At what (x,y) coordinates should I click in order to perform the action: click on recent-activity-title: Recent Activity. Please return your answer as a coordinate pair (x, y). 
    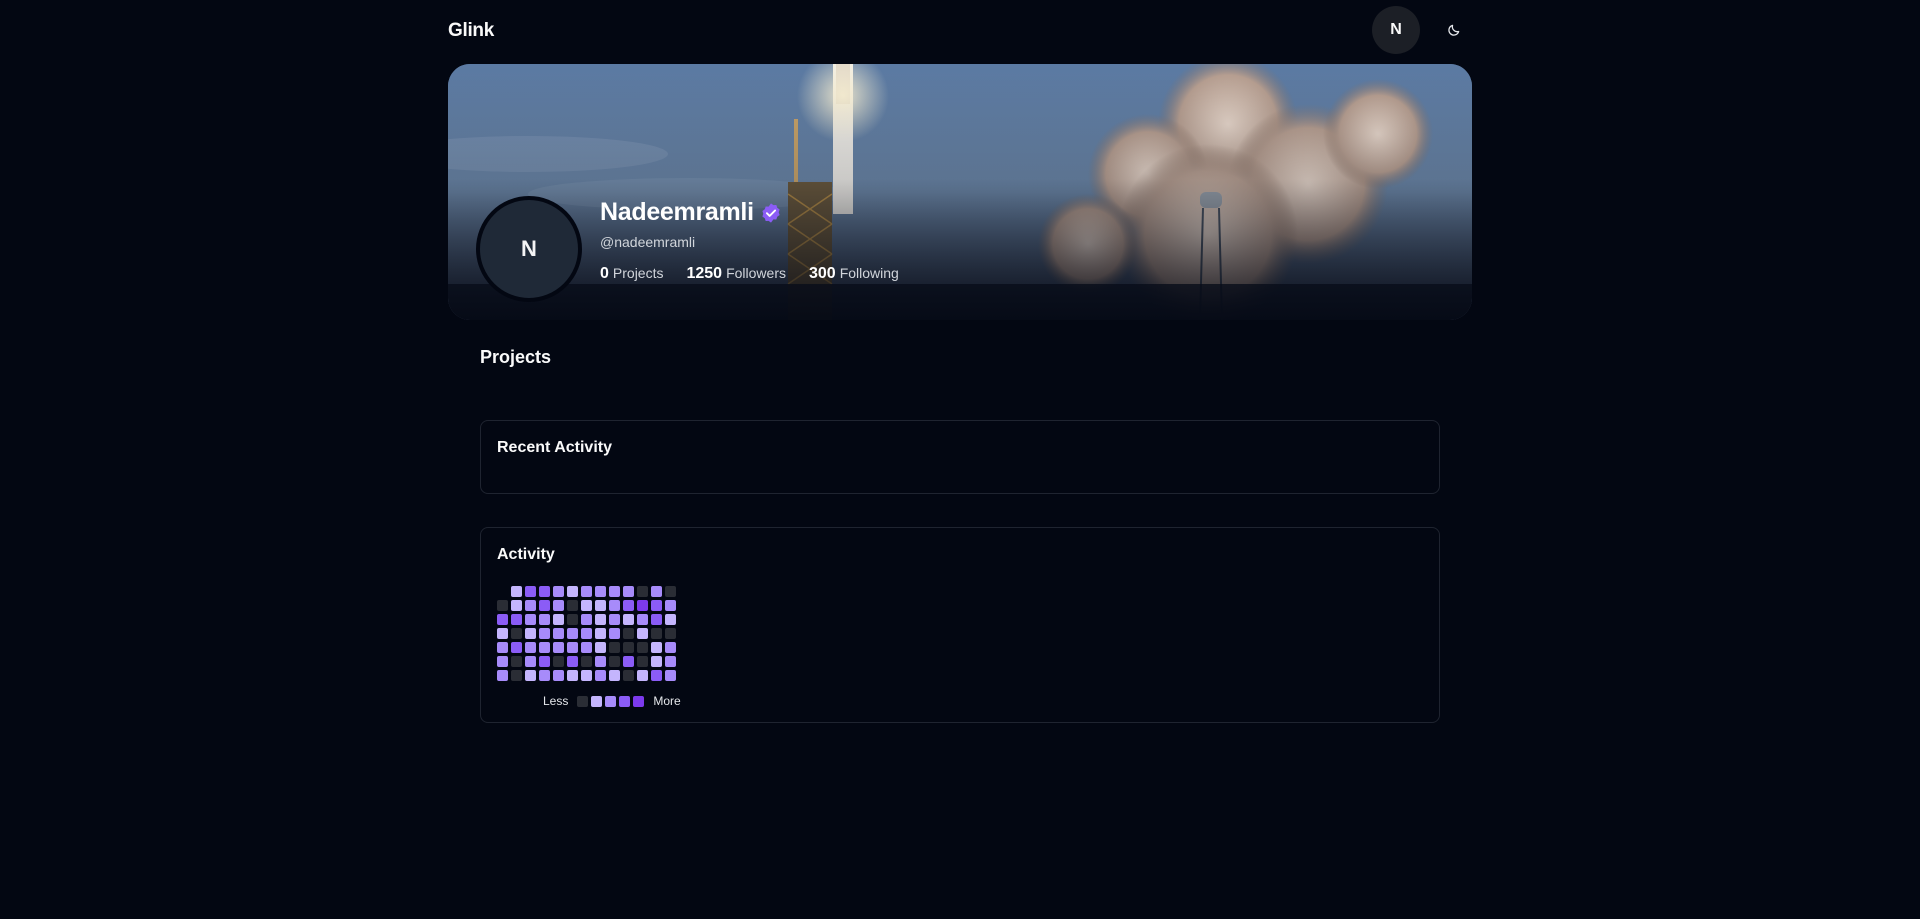
    Looking at the image, I should click on (554, 447).